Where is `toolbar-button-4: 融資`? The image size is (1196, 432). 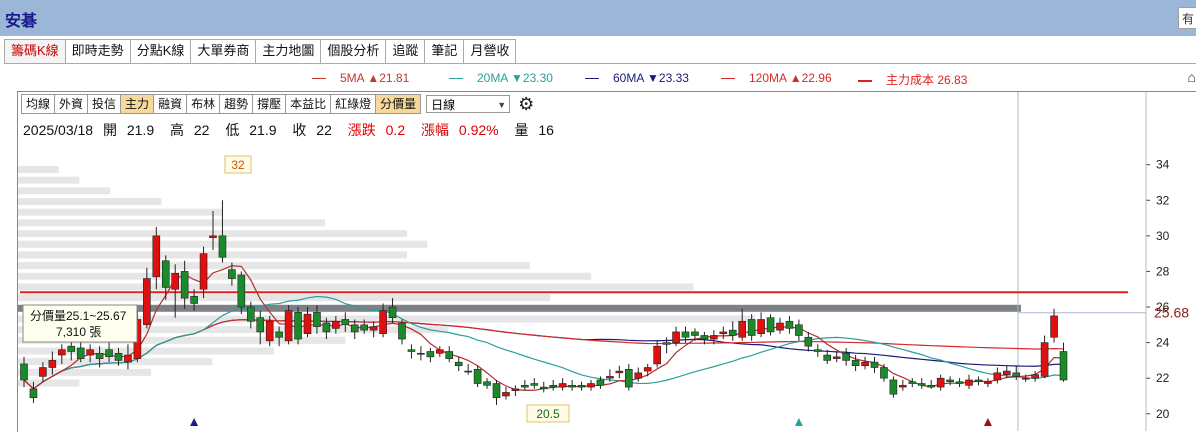 toolbar-button-4: 融資 is located at coordinates (170, 104).